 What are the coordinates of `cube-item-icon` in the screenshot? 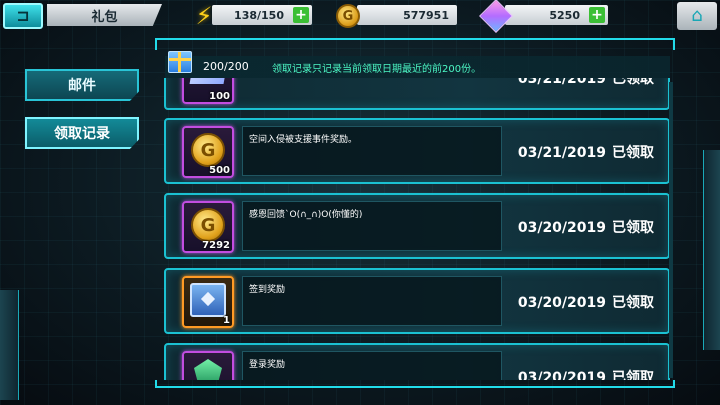 It's located at (209, 81).